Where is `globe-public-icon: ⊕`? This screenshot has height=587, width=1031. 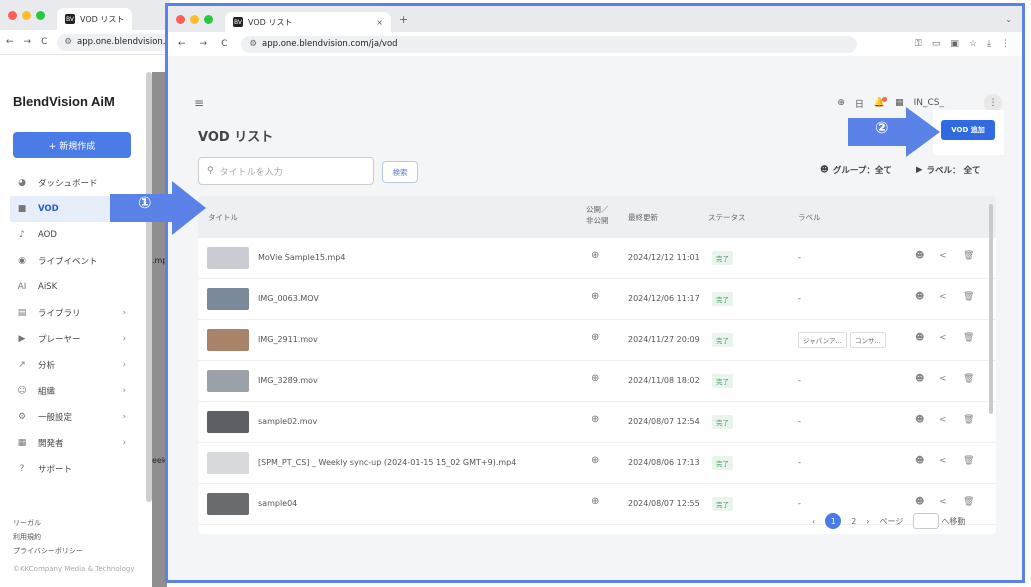
globe-public-icon: ⊕ is located at coordinates (595, 296).